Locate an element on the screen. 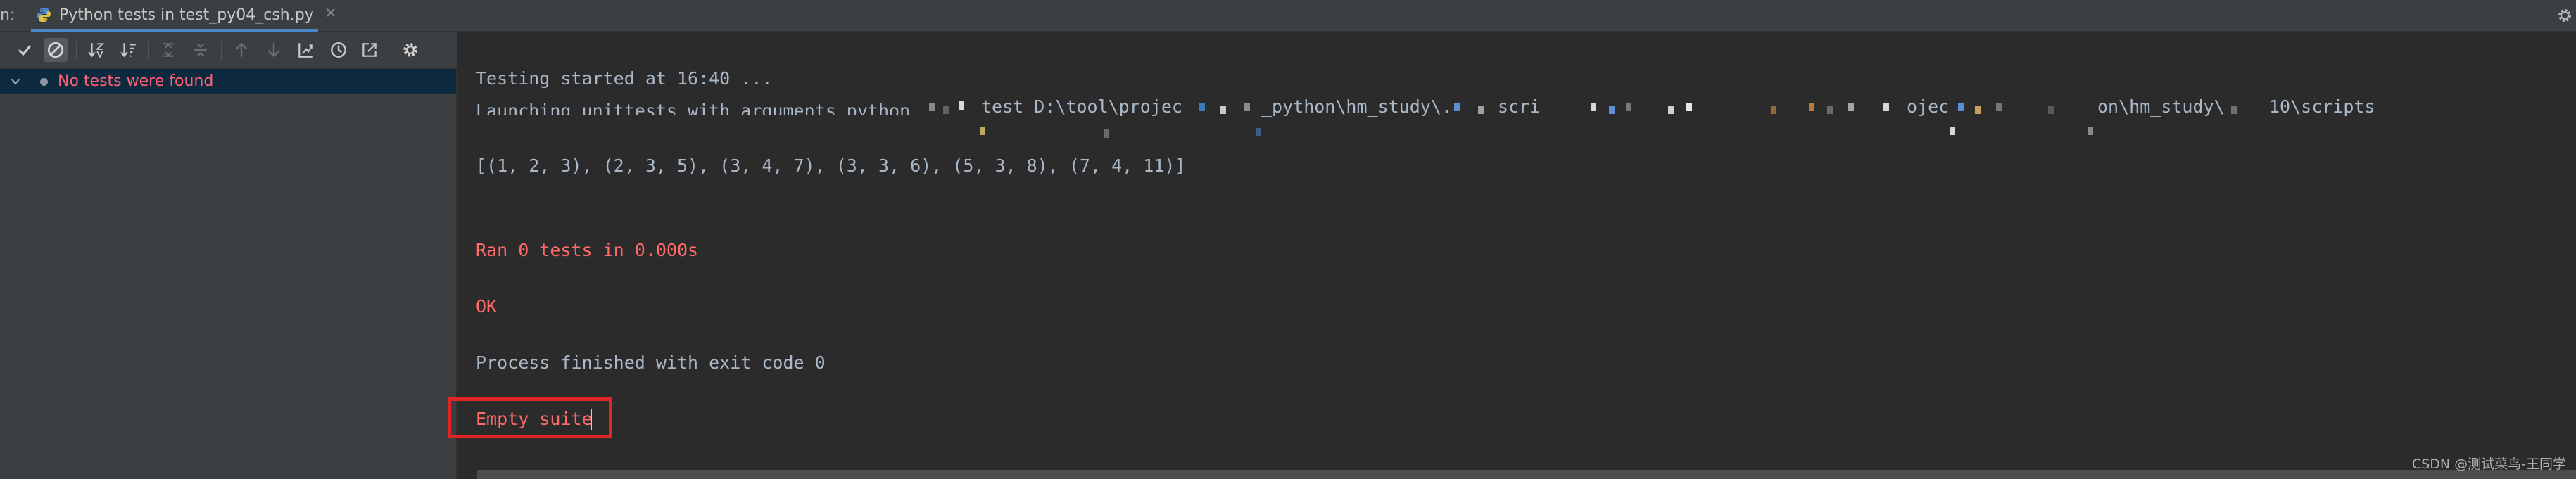  console-line-launch: scri is located at coordinates (1519, 106).